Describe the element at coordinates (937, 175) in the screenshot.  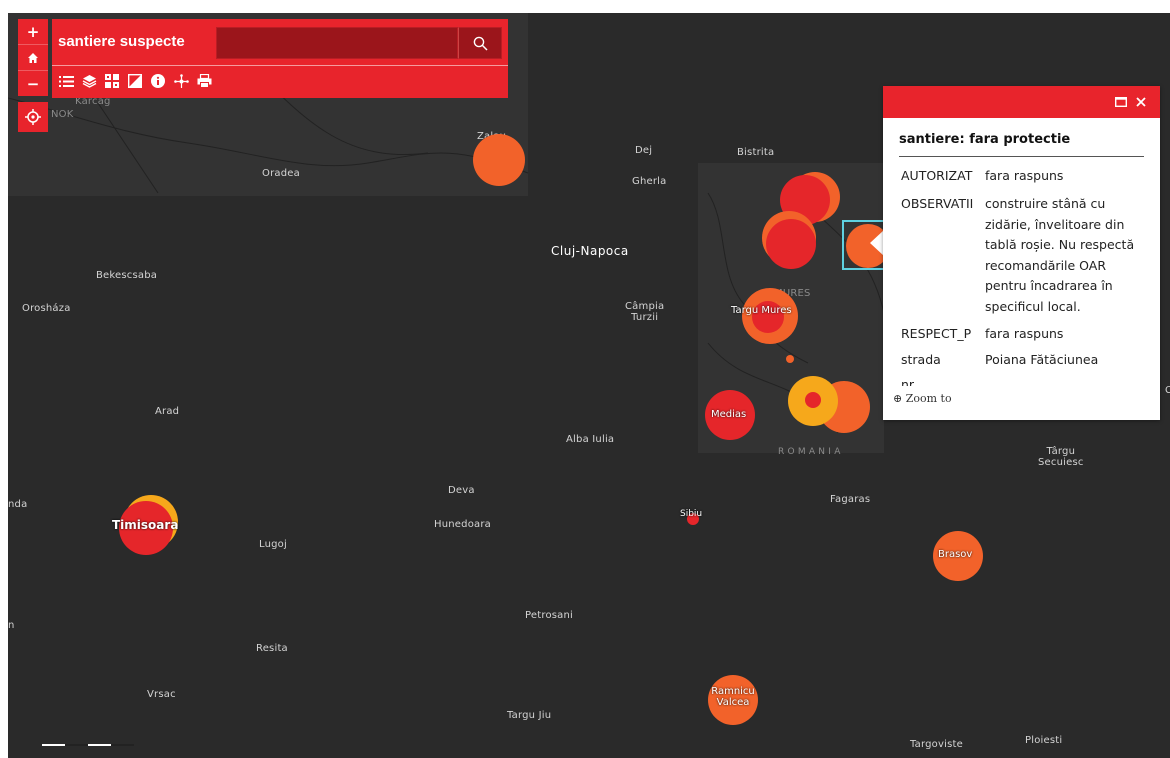
I see `attribute-key: AUTORIZAT` at that location.